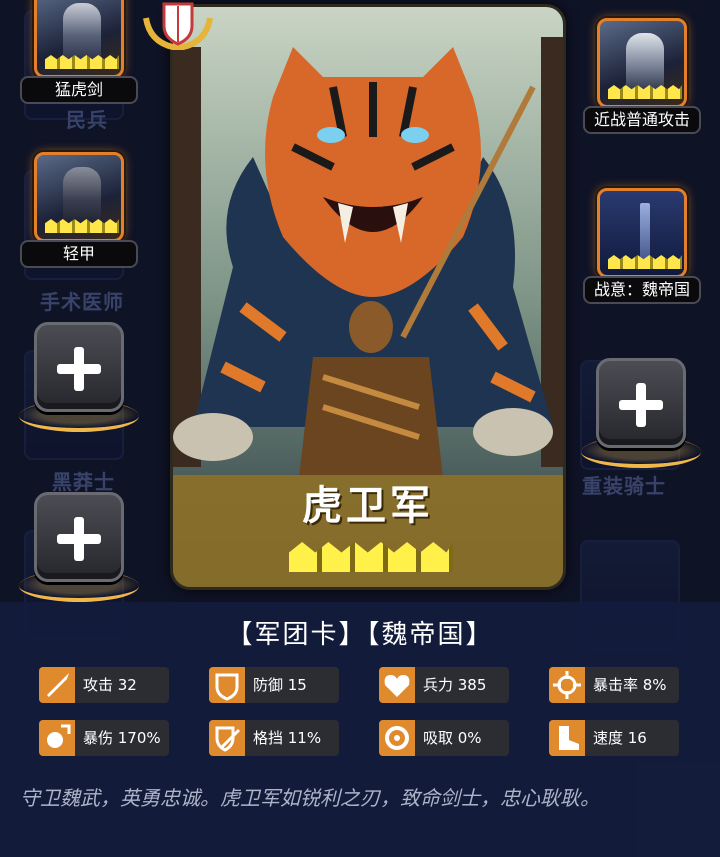  I want to click on stat-label: 防御 15, so click(280, 685).